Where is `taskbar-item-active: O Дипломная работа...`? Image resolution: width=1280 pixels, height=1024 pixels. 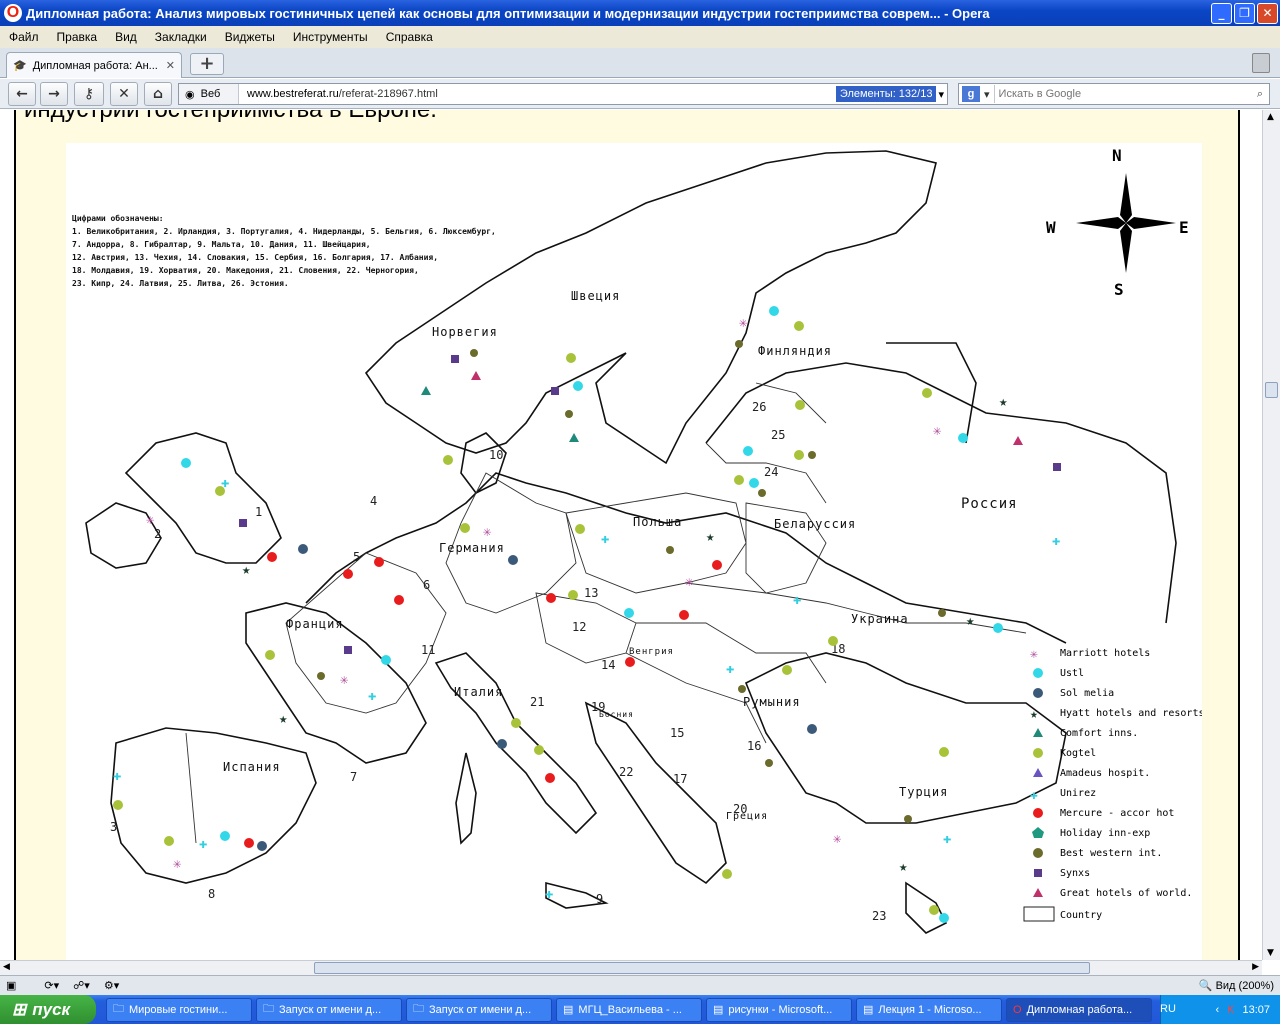 taskbar-item-active: O Дипломная работа... is located at coordinates (1079, 1009).